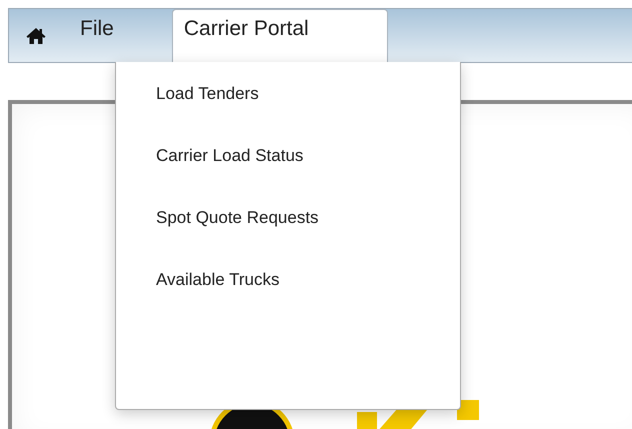 This screenshot has height=429, width=632. I want to click on menu-tab: File, so click(97, 35).